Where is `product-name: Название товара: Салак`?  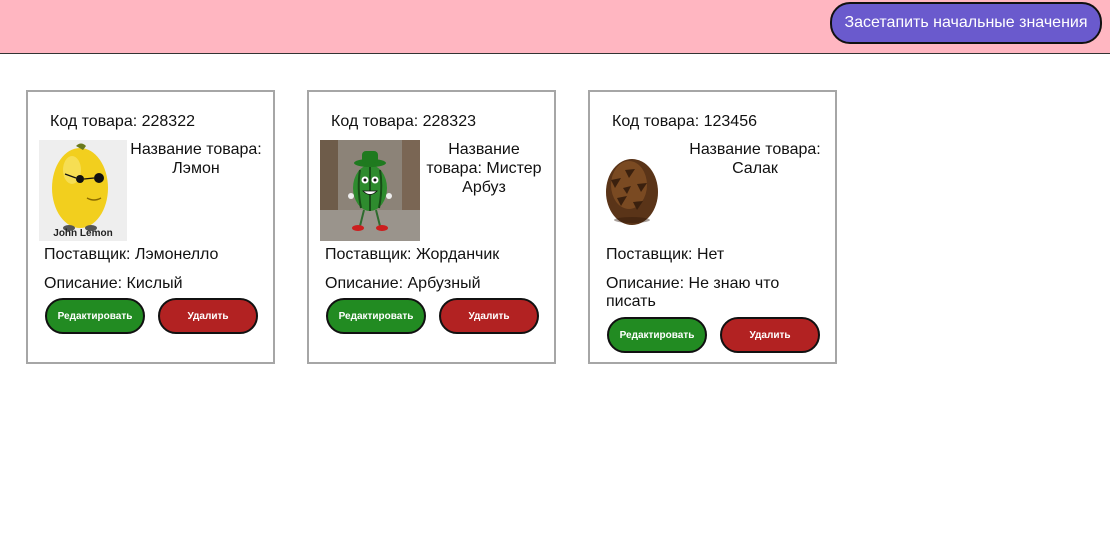 product-name: Название товара: Салак is located at coordinates (755, 159).